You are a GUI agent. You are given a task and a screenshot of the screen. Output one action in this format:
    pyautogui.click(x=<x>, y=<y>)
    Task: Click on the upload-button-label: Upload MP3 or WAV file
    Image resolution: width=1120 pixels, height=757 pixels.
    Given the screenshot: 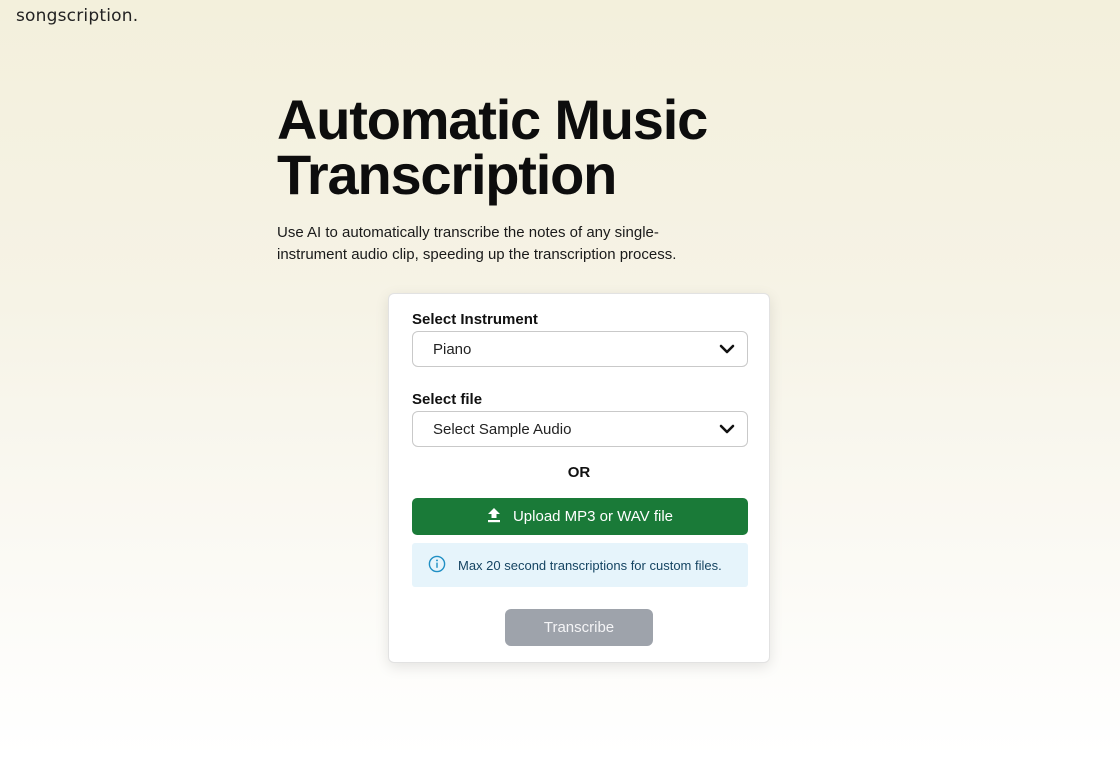 What is the action you would take?
    pyautogui.click(x=593, y=516)
    